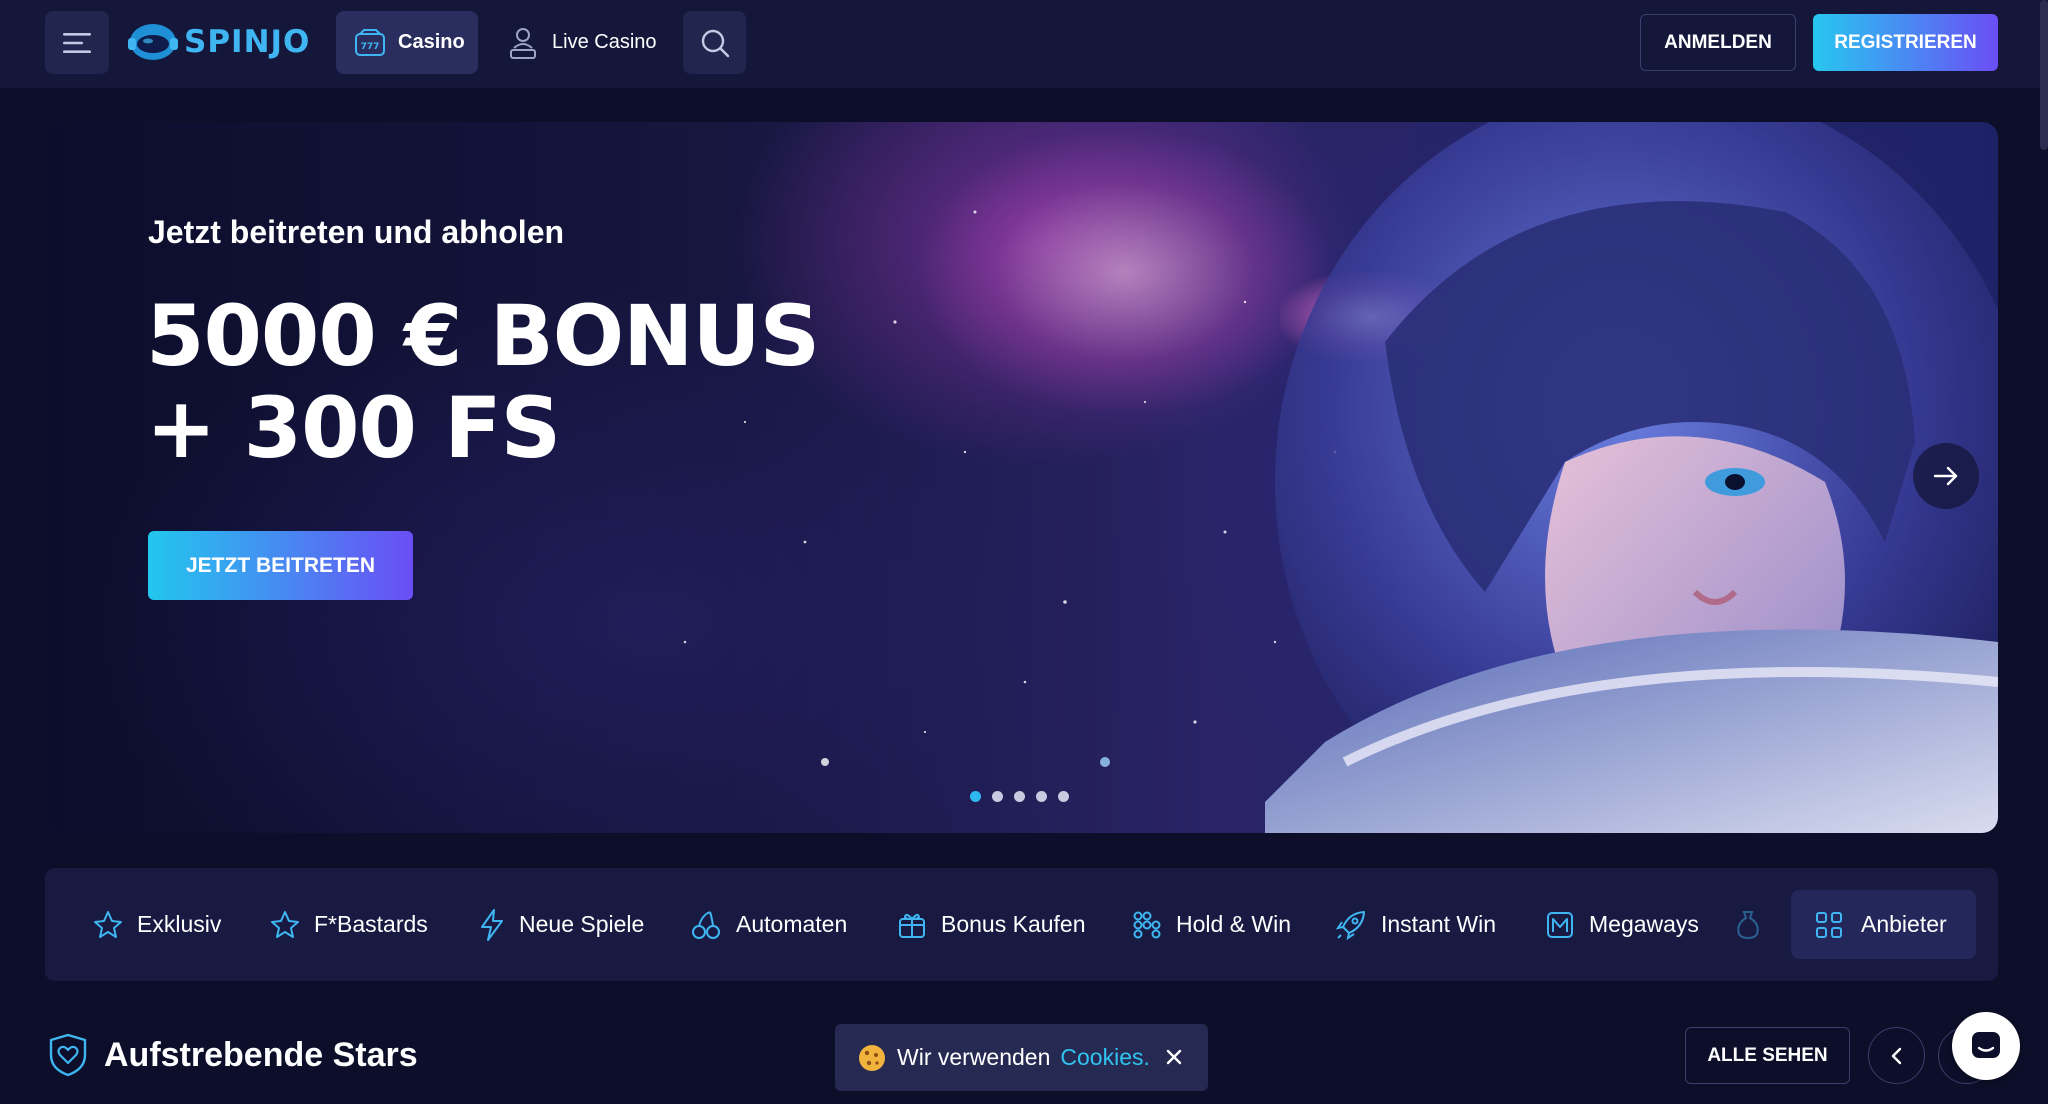  I want to click on cookie-link: Cookies., so click(1104, 1057).